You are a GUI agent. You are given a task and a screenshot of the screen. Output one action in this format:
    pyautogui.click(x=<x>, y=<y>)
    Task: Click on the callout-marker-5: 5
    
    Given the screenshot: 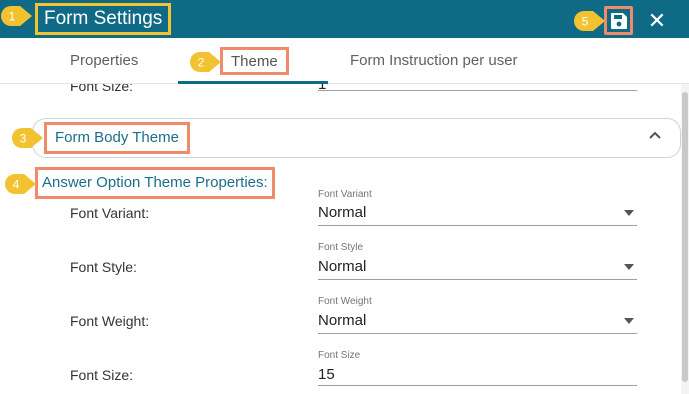 What is the action you would take?
    pyautogui.click(x=589, y=21)
    